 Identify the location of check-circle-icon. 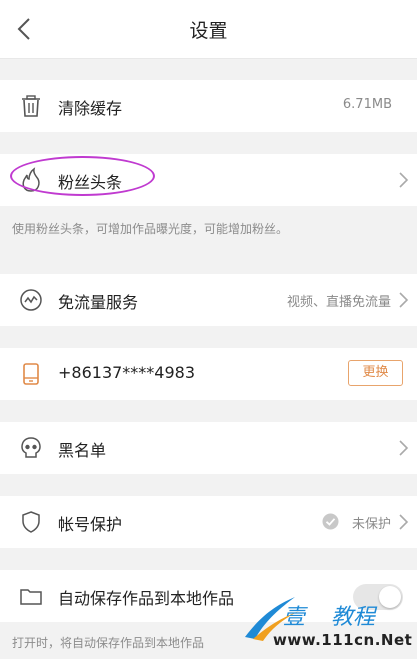
(330, 521).